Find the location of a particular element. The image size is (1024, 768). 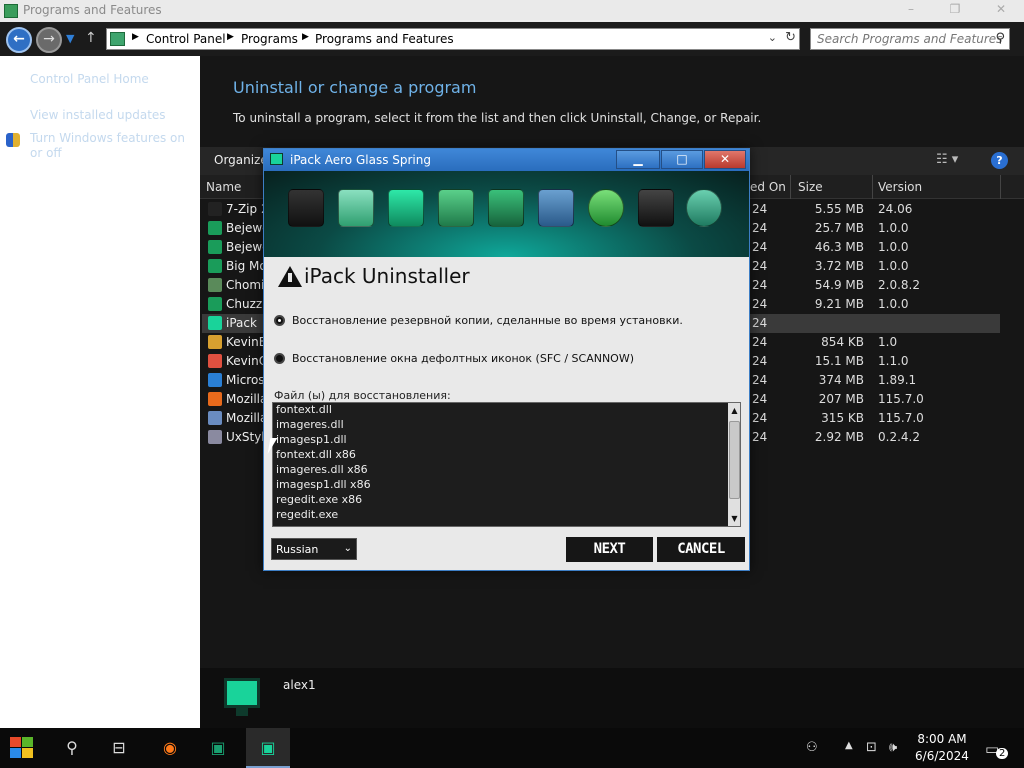

control-panel-taskbar-icon: ▣ is located at coordinates (218, 748).